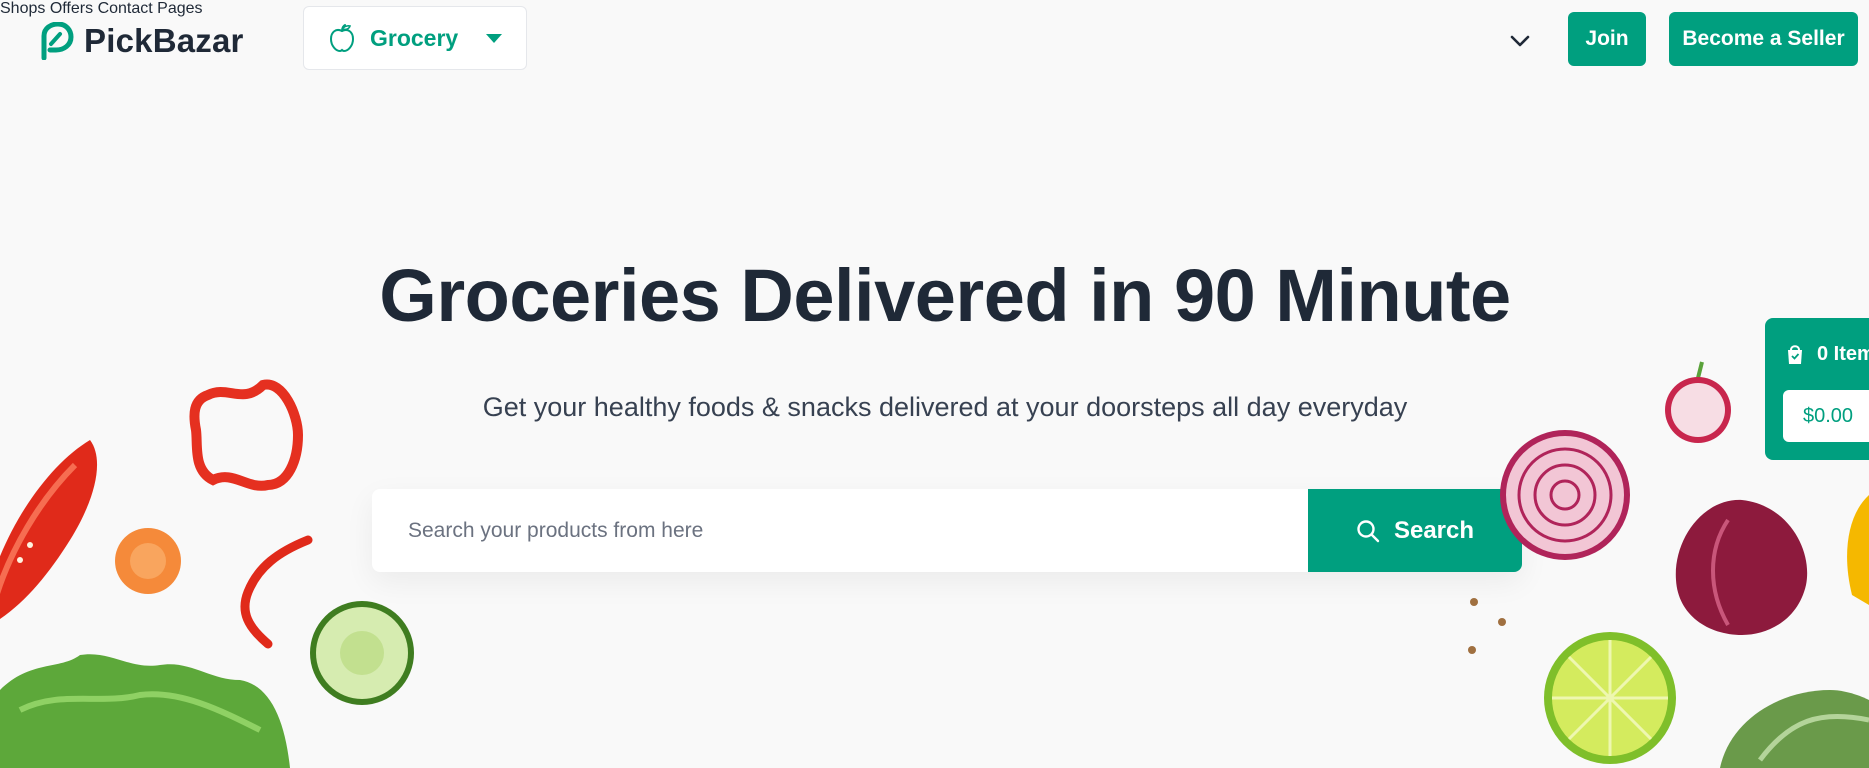 The image size is (1869, 768). I want to click on seeds-image, so click(1487, 626).